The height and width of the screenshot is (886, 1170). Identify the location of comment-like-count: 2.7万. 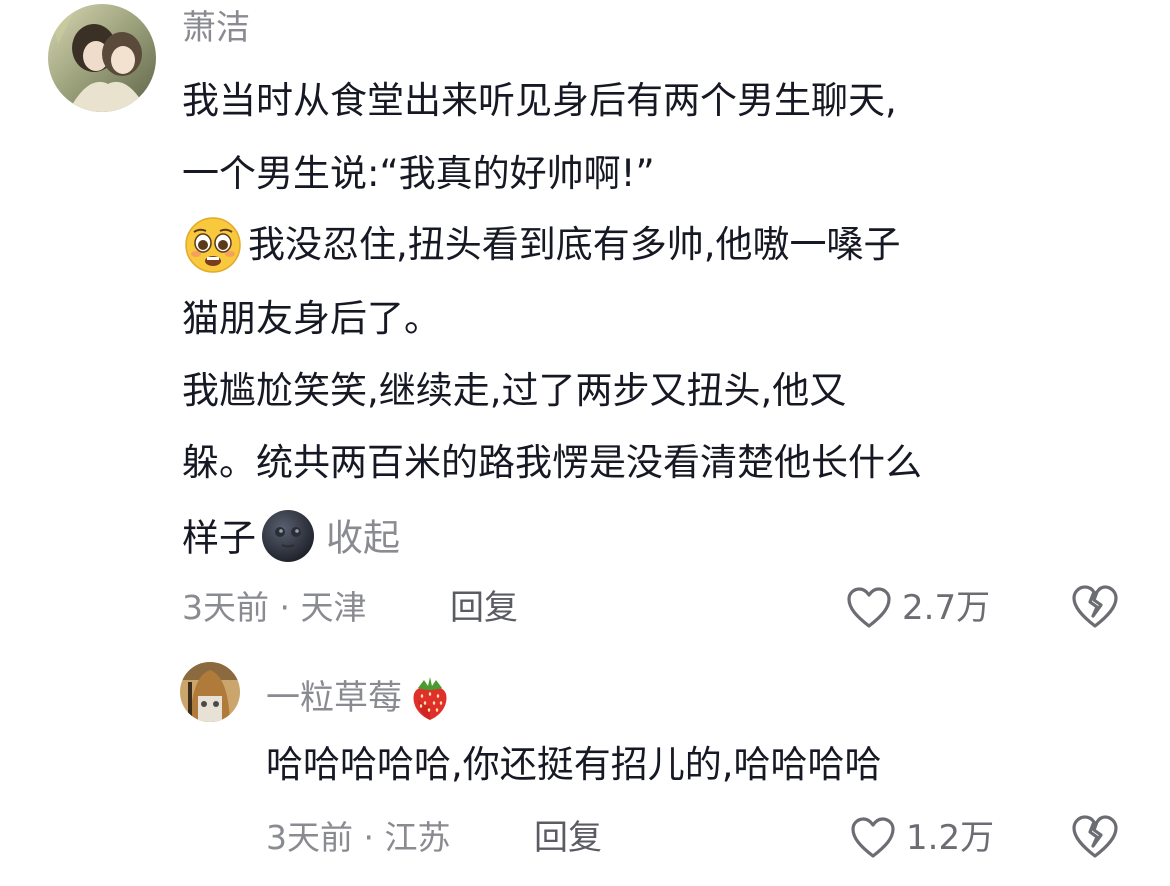
(946, 608).